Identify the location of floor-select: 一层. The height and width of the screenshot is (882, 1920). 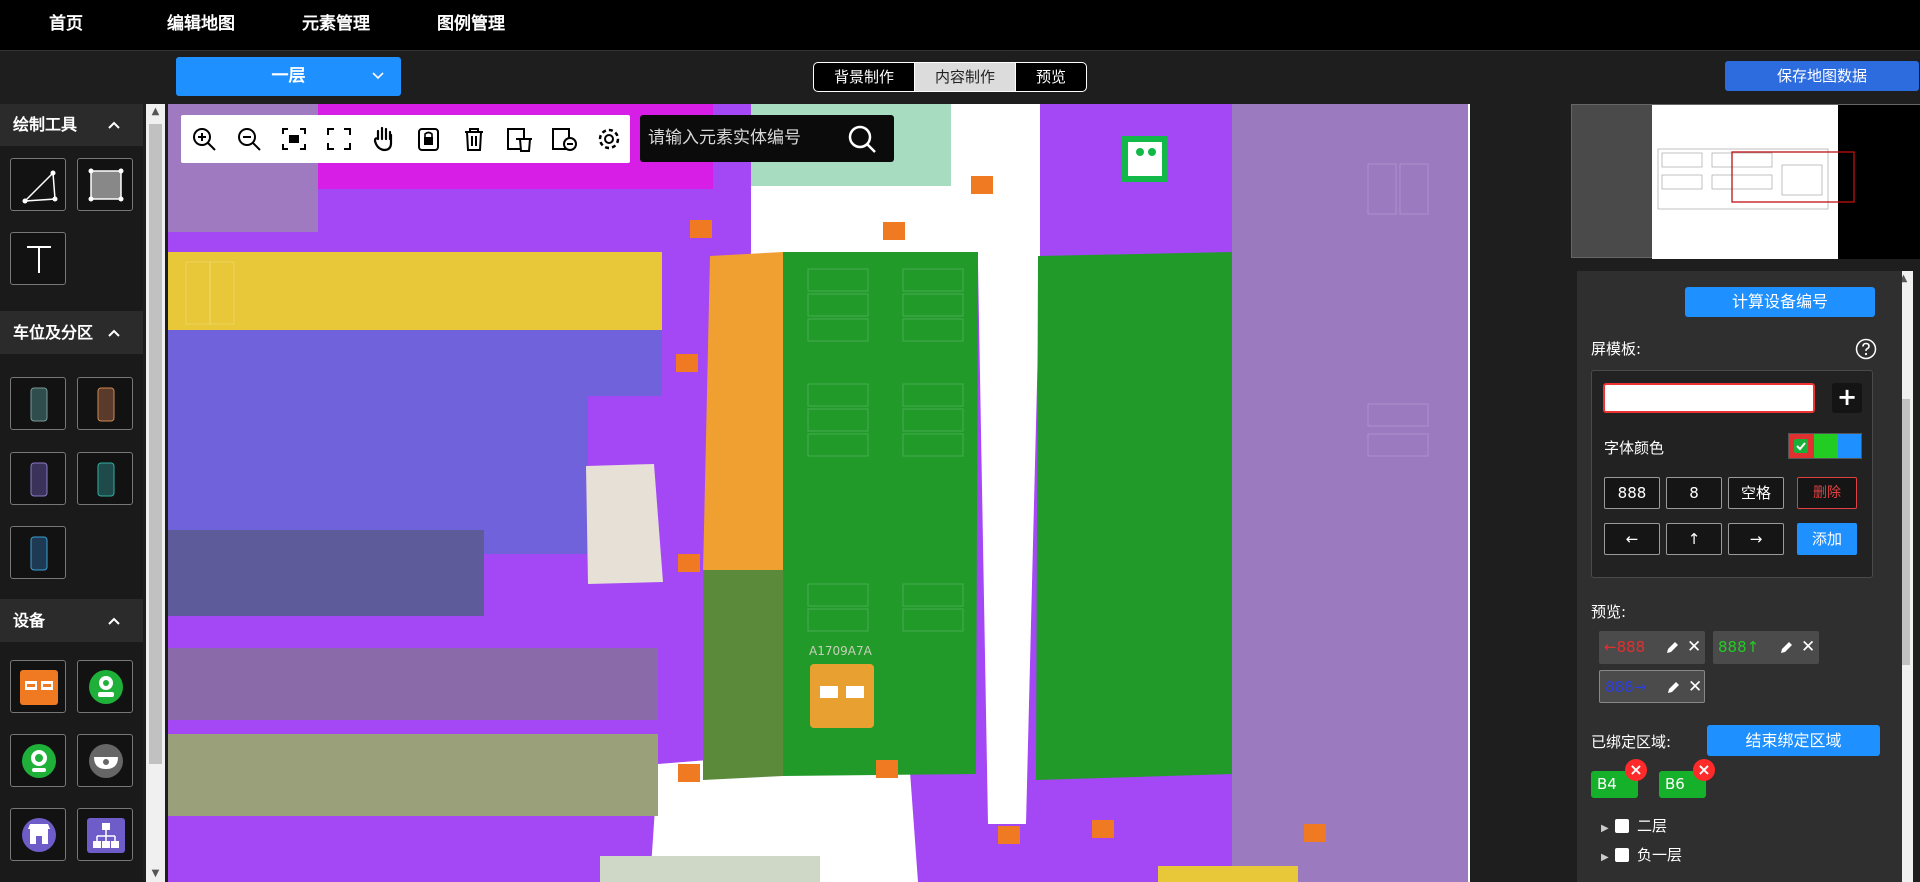
(288, 76).